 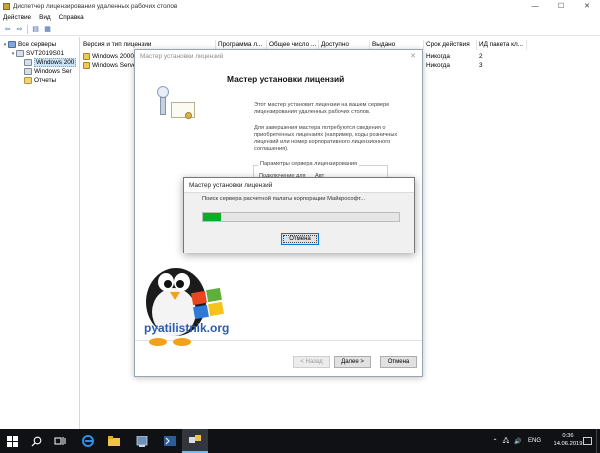 I want to click on server-icon, so click(x=20, y=53).